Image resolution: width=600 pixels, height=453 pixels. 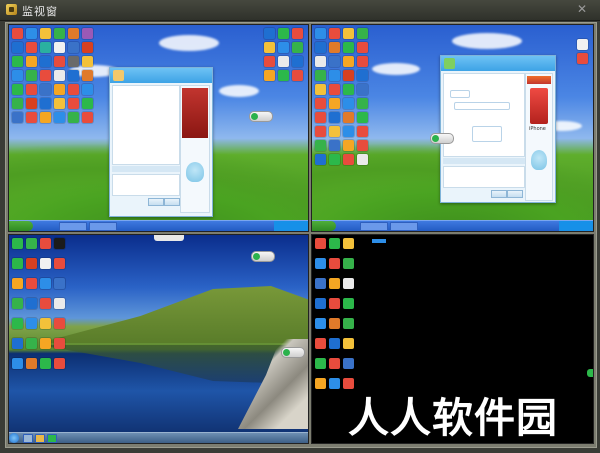 What do you see at coordinates (172, 202) in the screenshot?
I see `send-button` at bounding box center [172, 202].